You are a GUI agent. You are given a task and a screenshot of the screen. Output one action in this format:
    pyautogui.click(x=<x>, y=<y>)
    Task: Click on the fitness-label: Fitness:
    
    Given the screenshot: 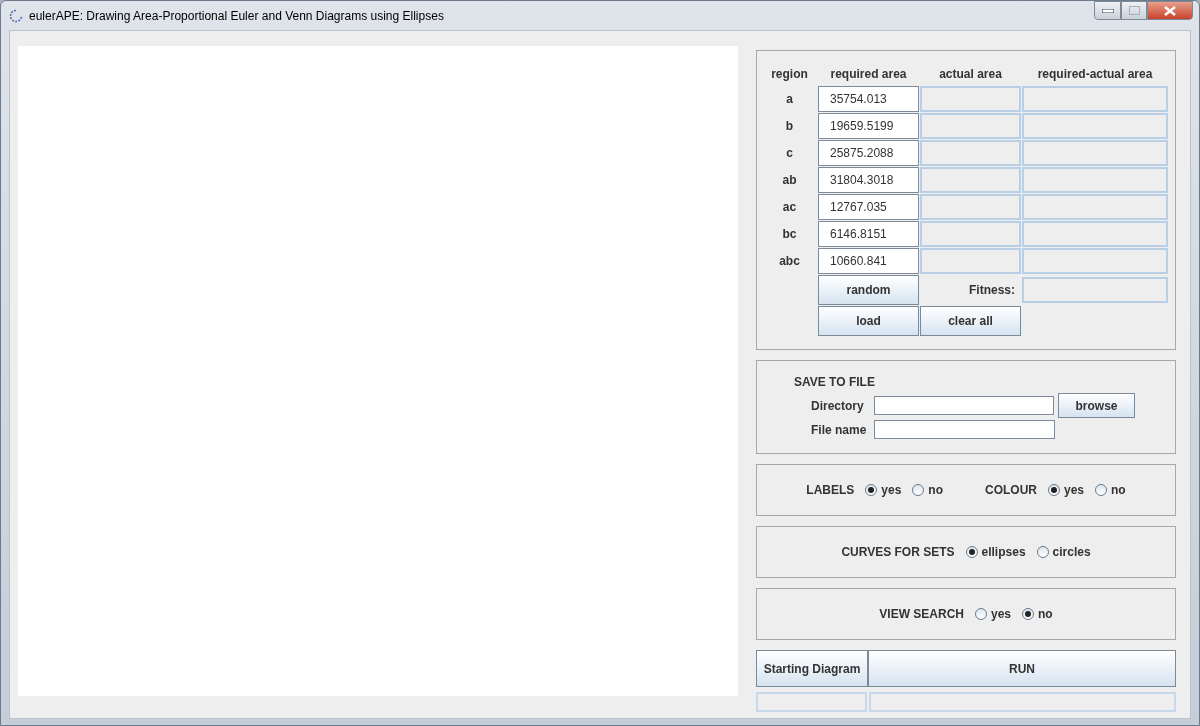 What is the action you would take?
    pyautogui.click(x=992, y=290)
    